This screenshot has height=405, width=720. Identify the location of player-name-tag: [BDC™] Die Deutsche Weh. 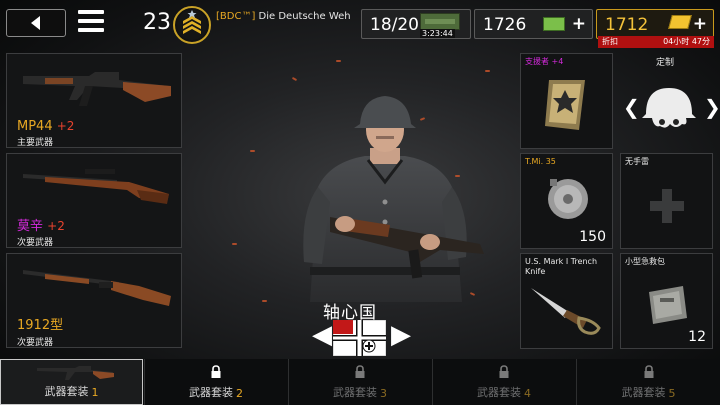
(283, 16).